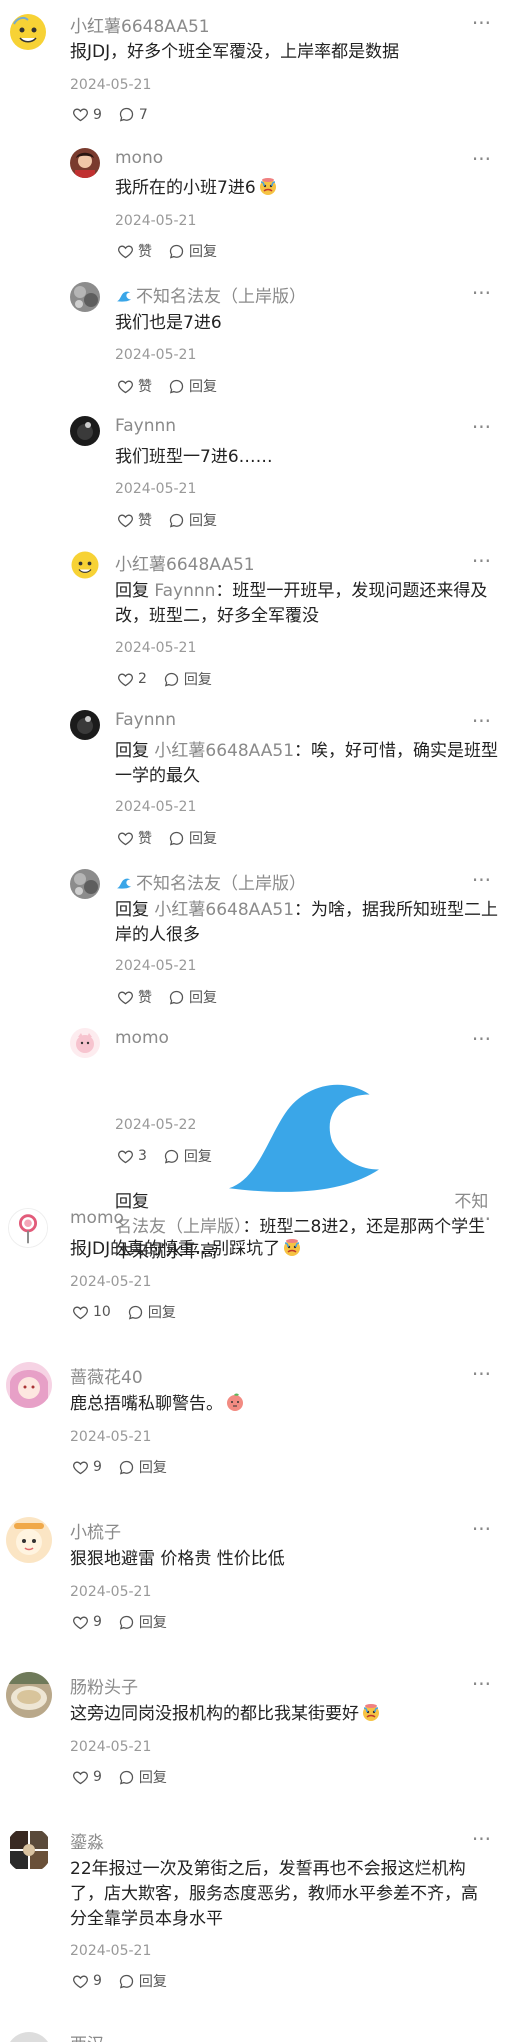 The image size is (513, 2042). I want to click on reply-author: mono, so click(139, 158).